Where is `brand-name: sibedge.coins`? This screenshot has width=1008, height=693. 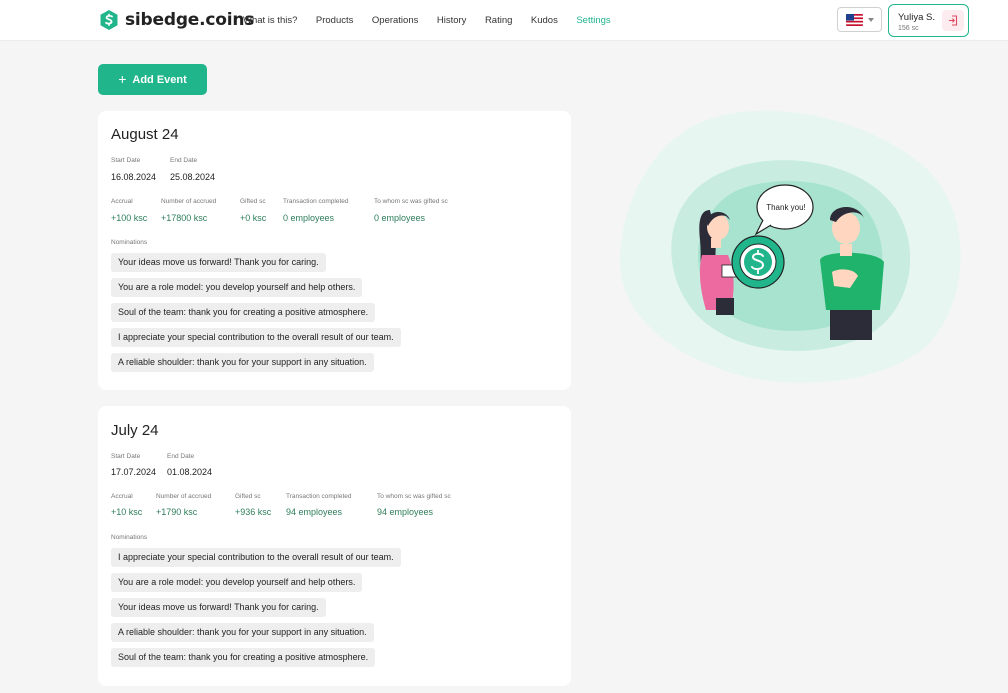 brand-name: sibedge.coins is located at coordinates (190, 20).